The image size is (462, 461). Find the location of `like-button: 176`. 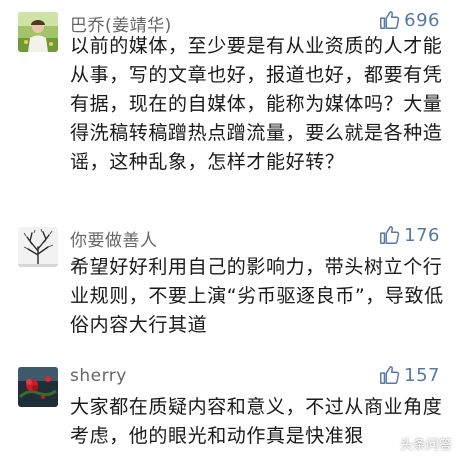

like-button: 176 is located at coordinates (409, 235).